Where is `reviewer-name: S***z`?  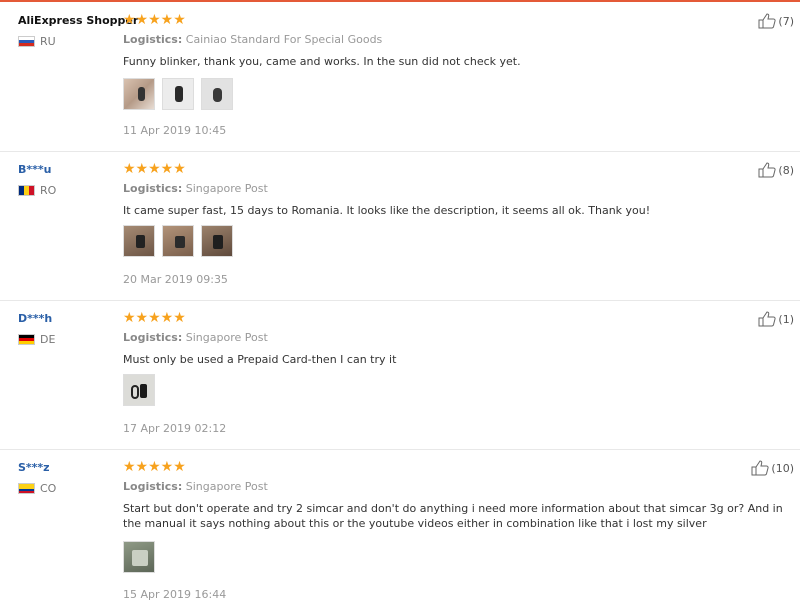 reviewer-name: S***z is located at coordinates (34, 467).